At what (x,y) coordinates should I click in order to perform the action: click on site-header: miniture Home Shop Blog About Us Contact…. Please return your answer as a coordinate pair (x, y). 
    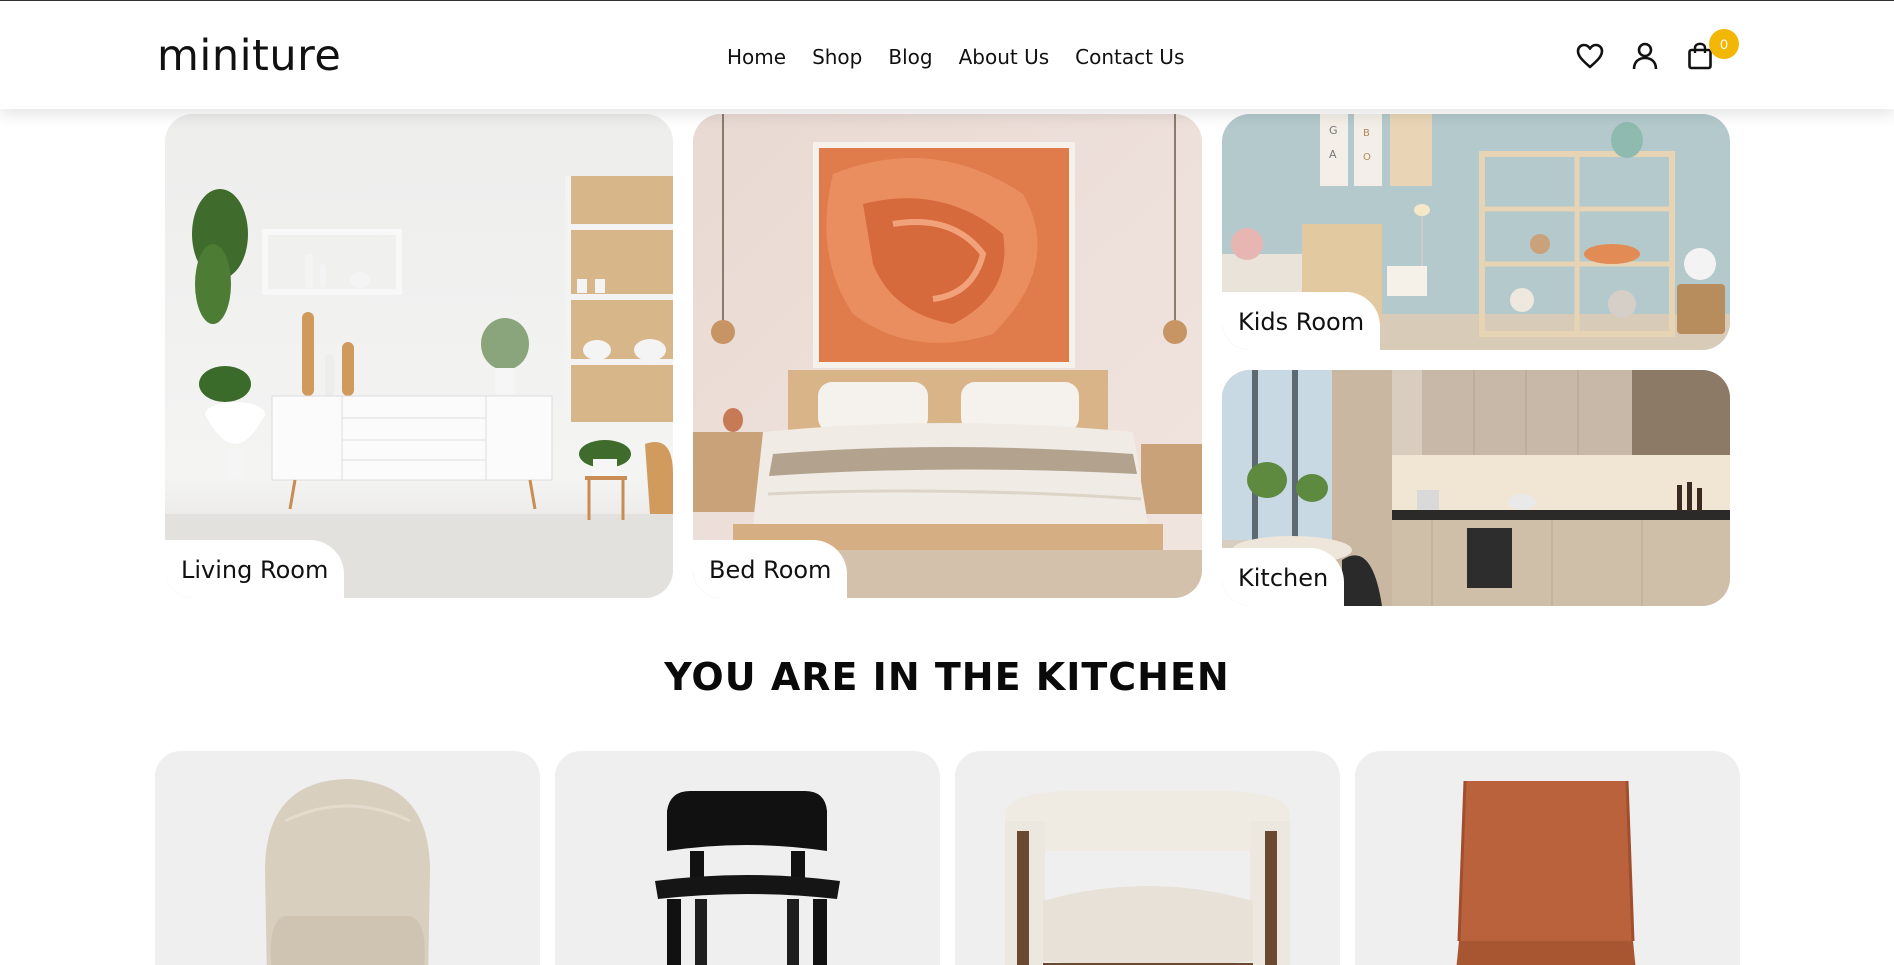
    Looking at the image, I should click on (947, 55).